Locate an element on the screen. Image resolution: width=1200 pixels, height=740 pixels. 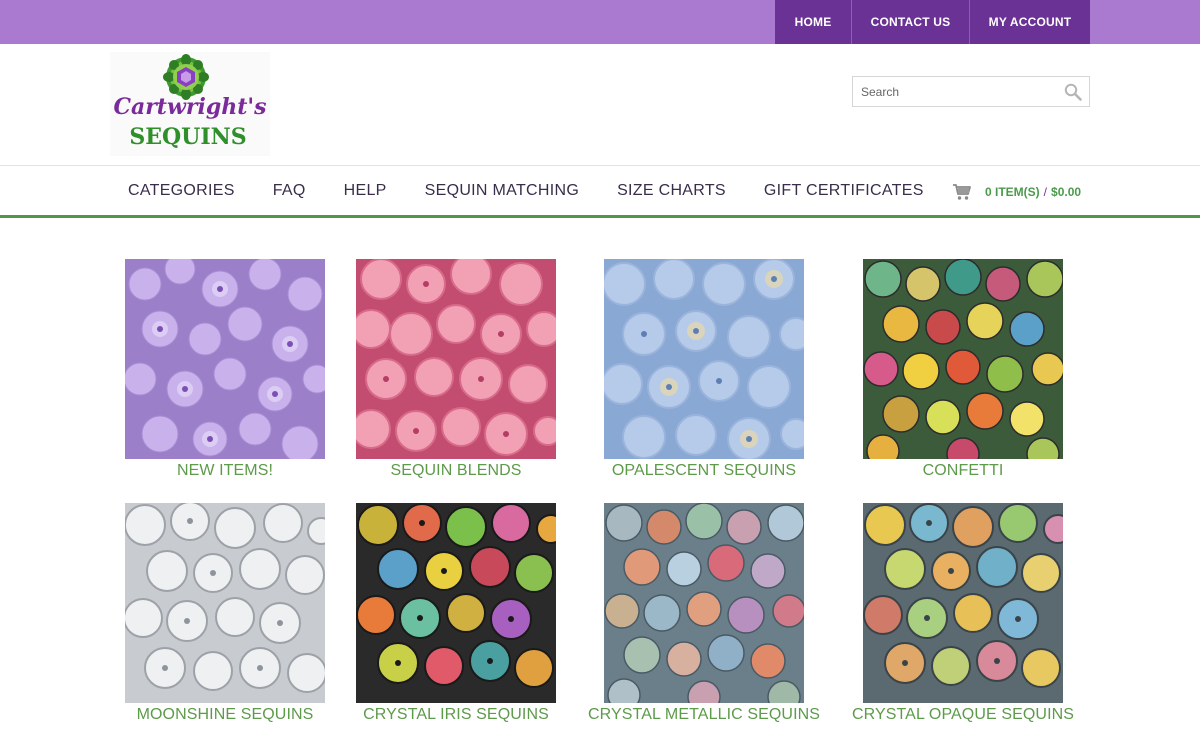
sequin-blends-image is located at coordinates (456, 359).